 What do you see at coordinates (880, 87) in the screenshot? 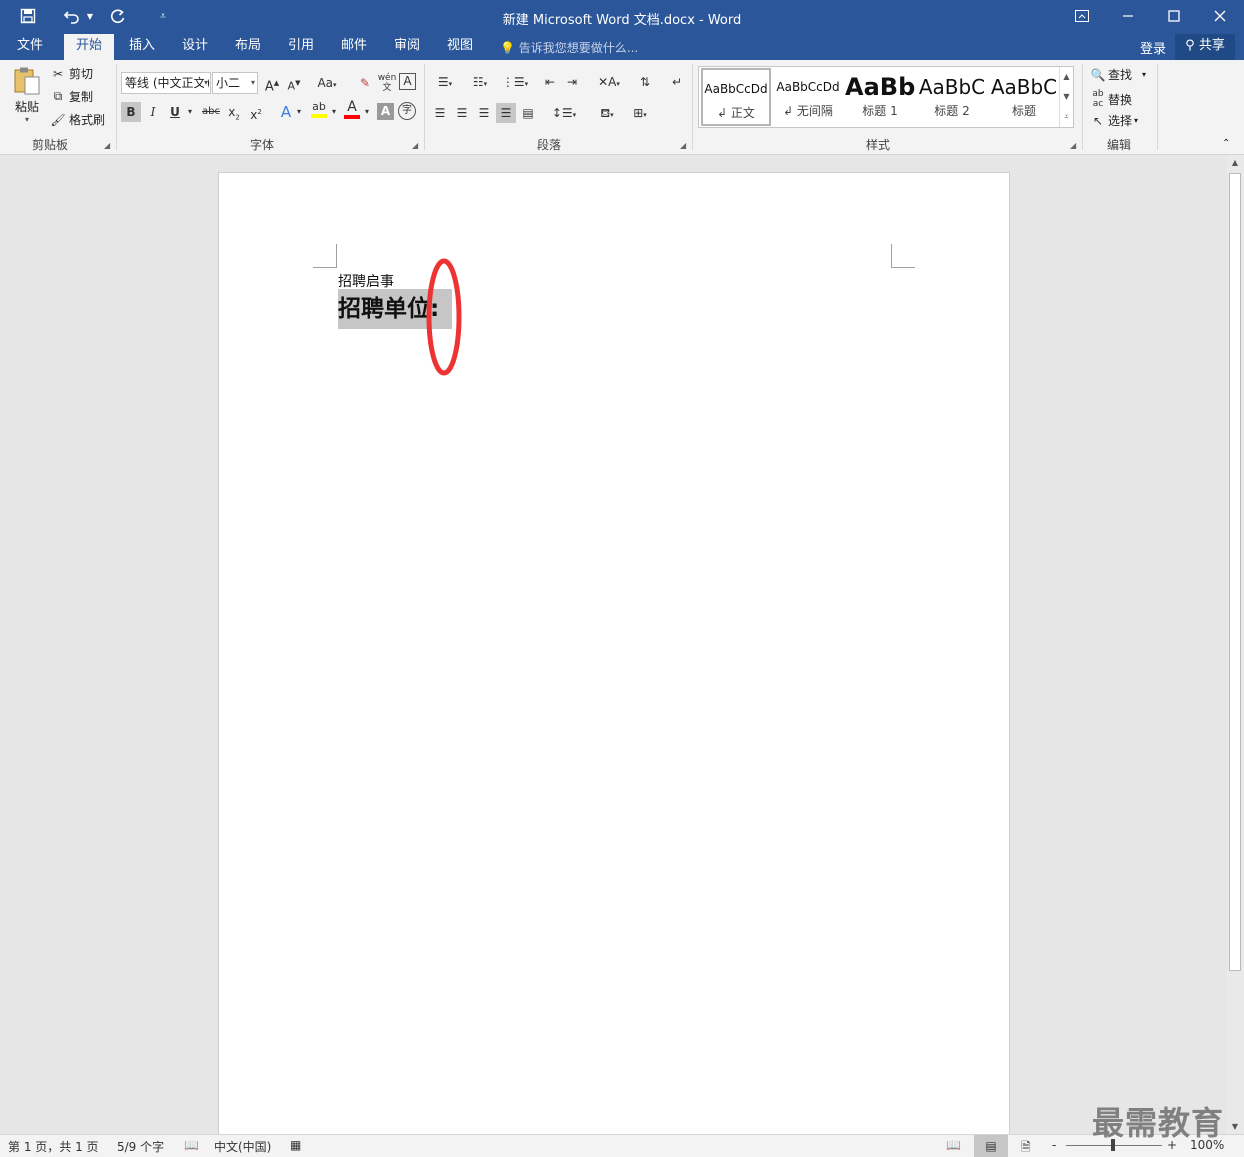
I see `style-preview: AaBb` at bounding box center [880, 87].